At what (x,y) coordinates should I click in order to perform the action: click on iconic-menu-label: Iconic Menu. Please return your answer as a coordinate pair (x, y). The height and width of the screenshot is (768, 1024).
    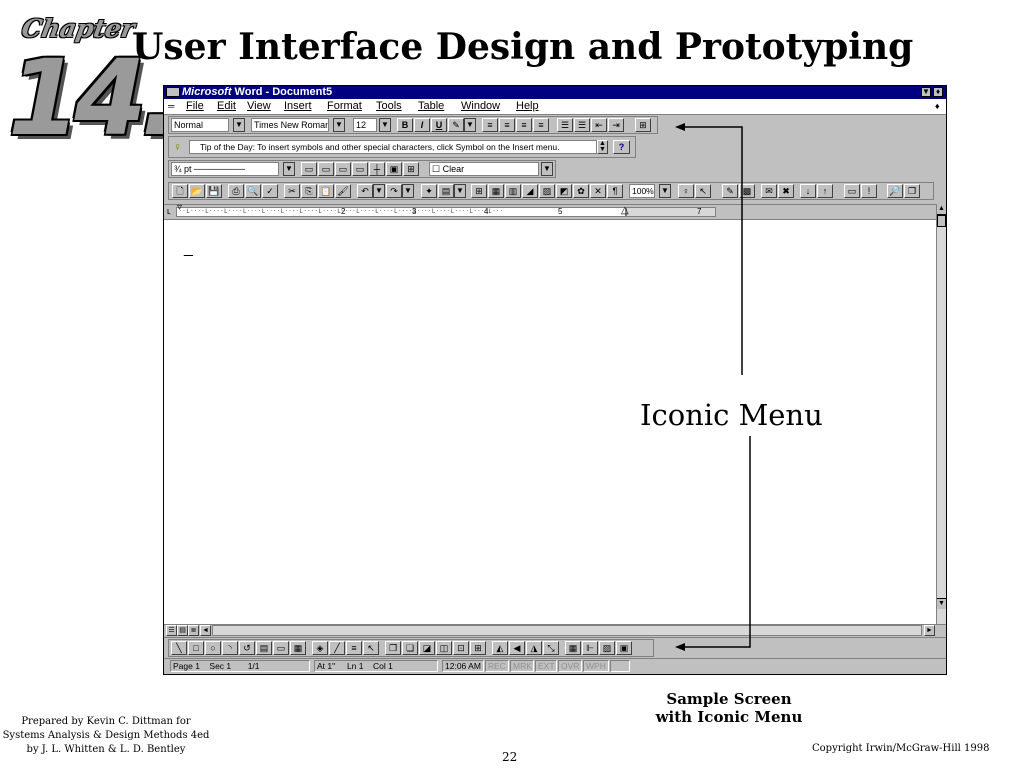
    Looking at the image, I should click on (731, 415).